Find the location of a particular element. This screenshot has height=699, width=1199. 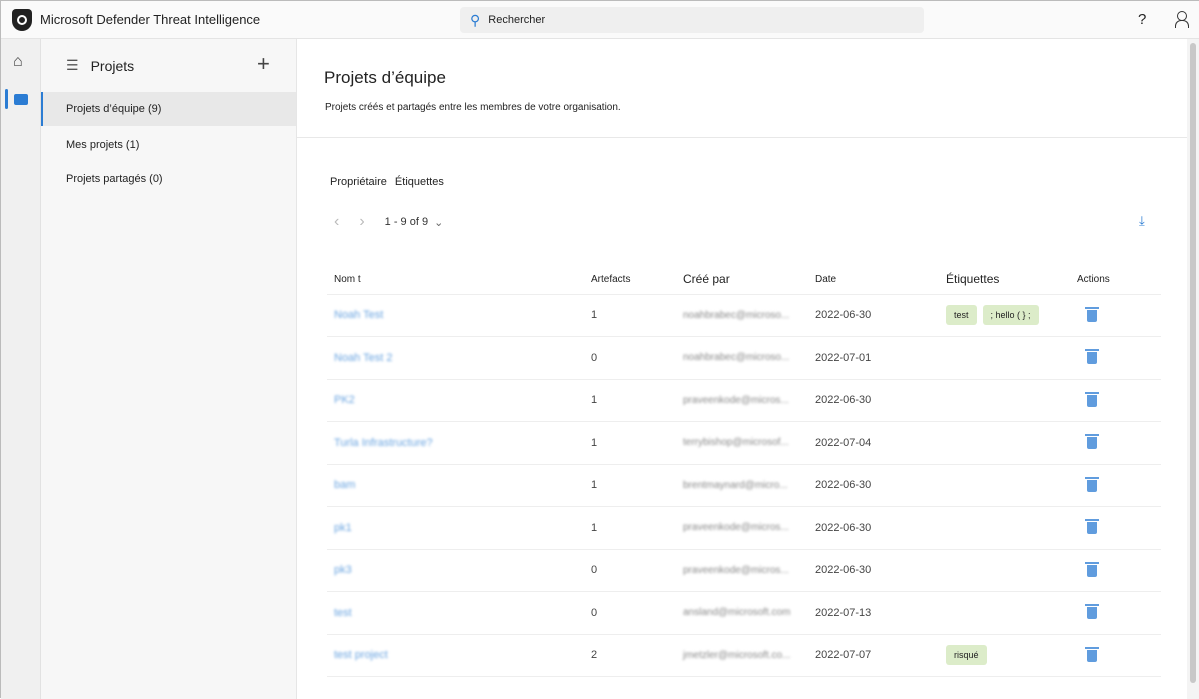

help-button: ? is located at coordinates (1142, 19).